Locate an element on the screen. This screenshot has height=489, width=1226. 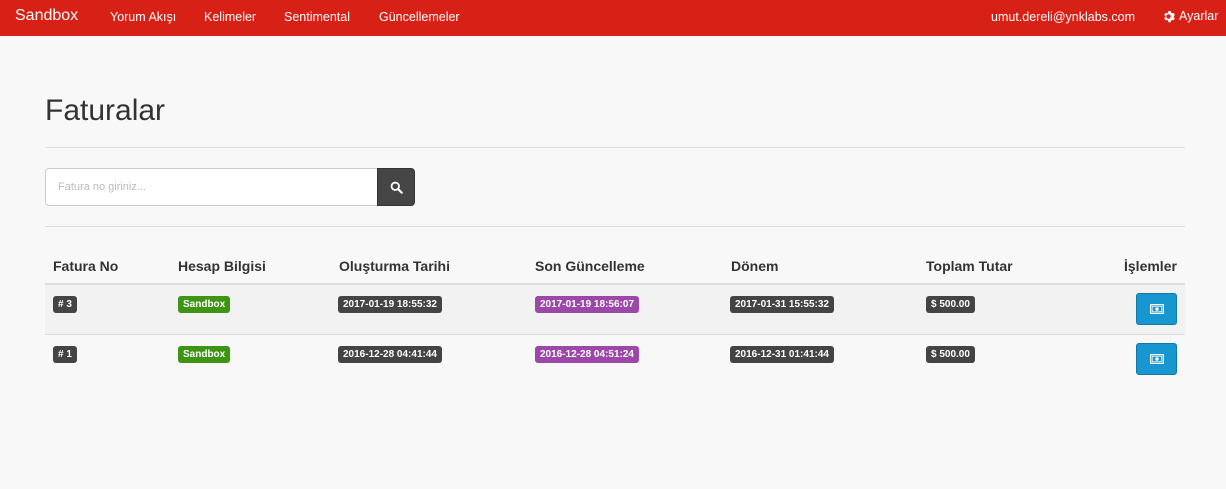
period-date-badge: 2016-12-31 01:41:44 is located at coordinates (782, 354).